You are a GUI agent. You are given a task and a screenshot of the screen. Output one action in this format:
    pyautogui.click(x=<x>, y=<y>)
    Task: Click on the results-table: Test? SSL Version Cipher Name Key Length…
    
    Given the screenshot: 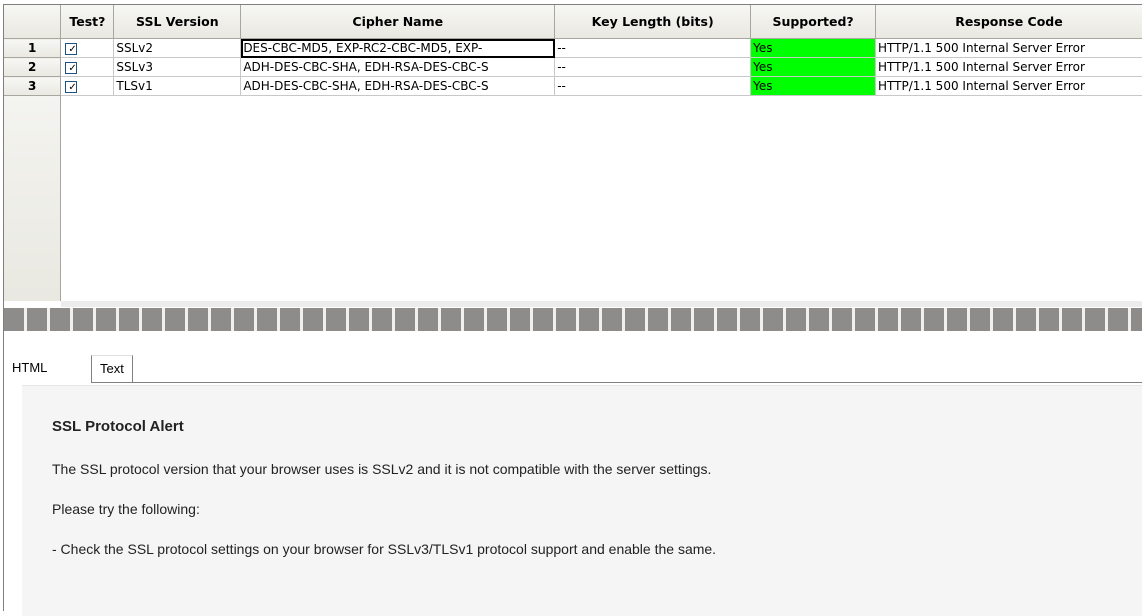 What is the action you would take?
    pyautogui.click(x=573, y=50)
    